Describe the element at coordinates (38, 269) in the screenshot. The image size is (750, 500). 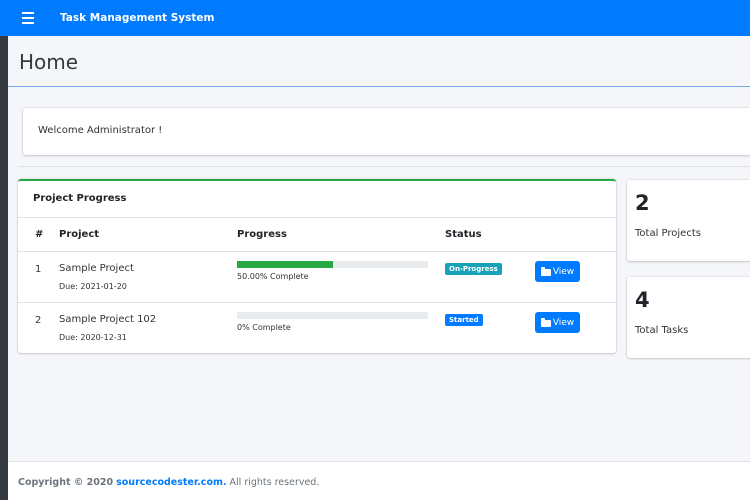
I see `row-index: 1` at that location.